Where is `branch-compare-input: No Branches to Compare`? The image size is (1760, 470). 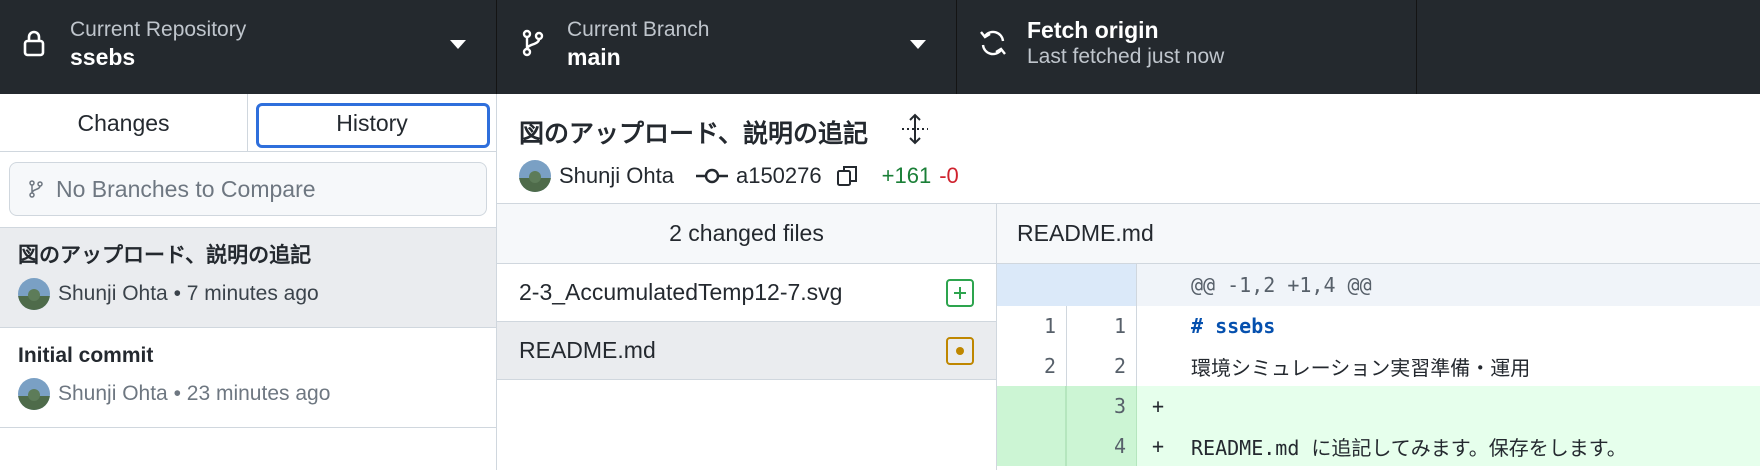
branch-compare-input: No Branches to Compare is located at coordinates (248, 189).